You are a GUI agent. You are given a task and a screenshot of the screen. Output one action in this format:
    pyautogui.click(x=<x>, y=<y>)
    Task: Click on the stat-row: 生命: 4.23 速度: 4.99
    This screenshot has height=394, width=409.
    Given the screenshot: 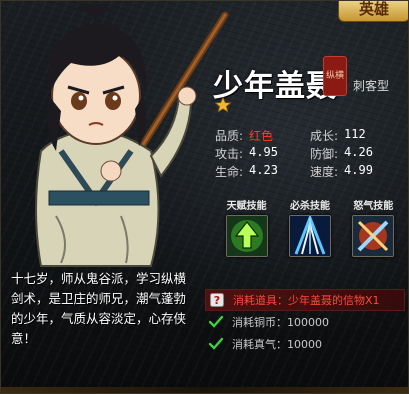 What is the action you would take?
    pyautogui.click(x=310, y=171)
    